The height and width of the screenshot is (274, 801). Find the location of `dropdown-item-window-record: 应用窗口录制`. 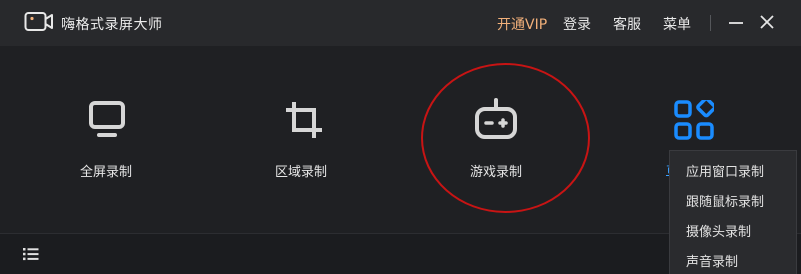

dropdown-item-window-record: 应用窗口录制 is located at coordinates (733, 173).